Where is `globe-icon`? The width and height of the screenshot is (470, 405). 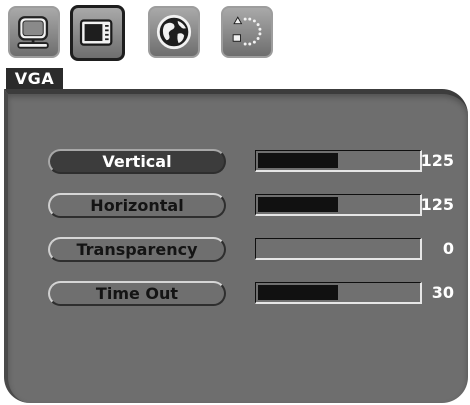
globe-icon is located at coordinates (174, 32).